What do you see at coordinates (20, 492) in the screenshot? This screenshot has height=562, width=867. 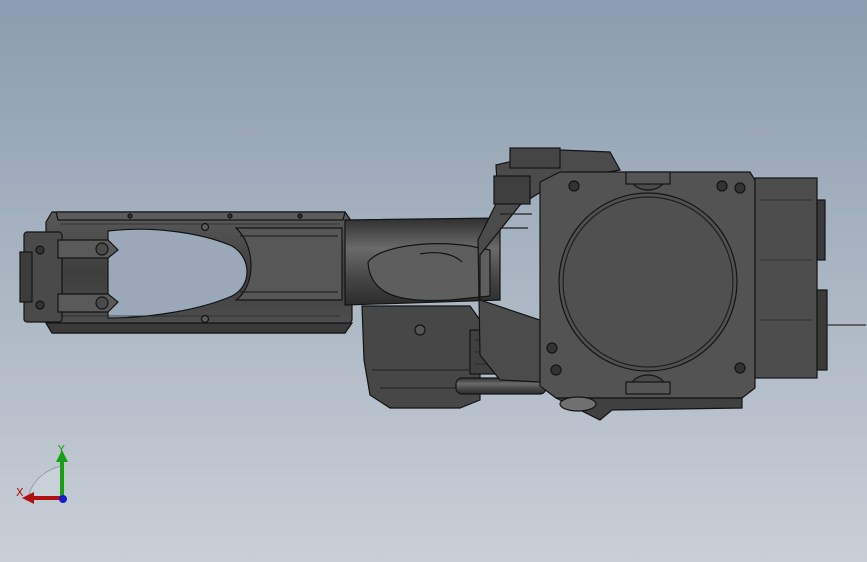 I see `x-axis-label: X` at bounding box center [20, 492].